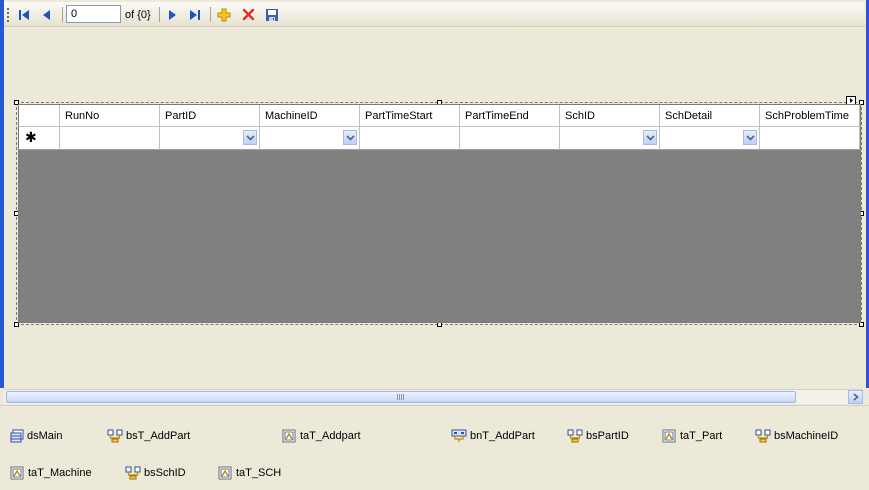  I want to click on chevron-right-icon, so click(855, 397).